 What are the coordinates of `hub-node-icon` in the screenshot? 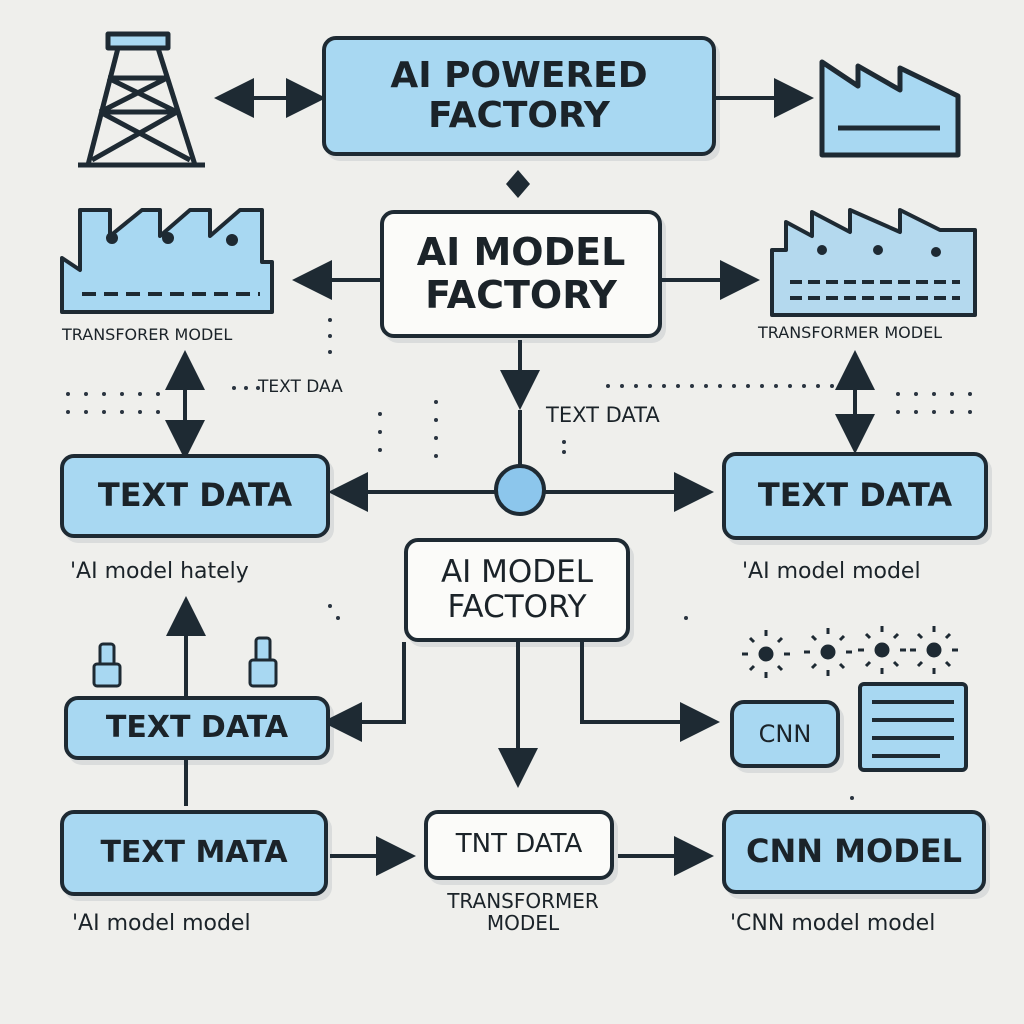 It's located at (520, 490).